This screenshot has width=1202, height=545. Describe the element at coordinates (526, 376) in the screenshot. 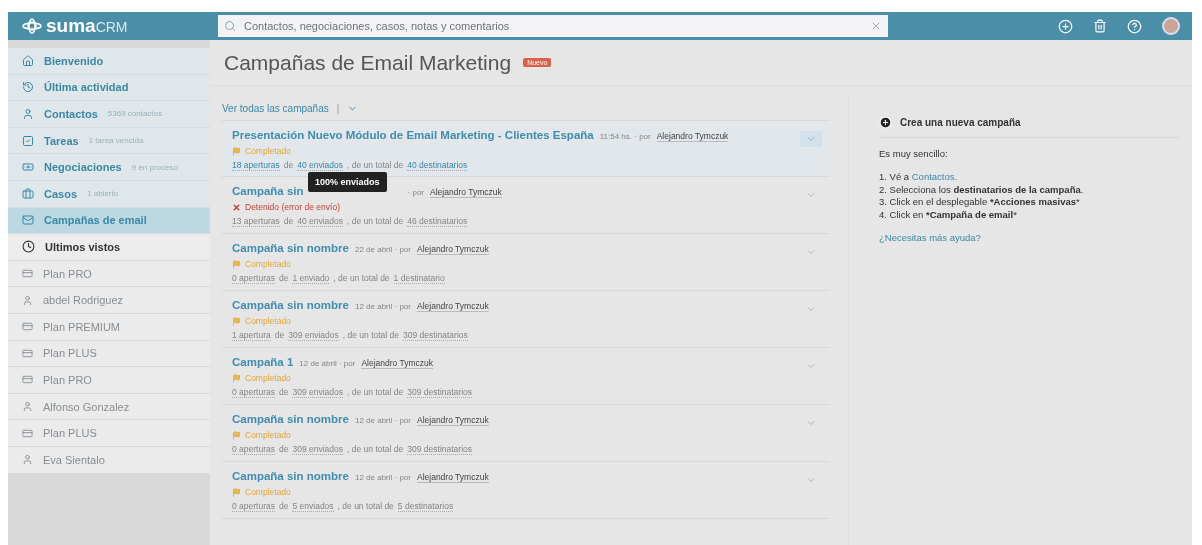

I see `campaign-row: Campaña 1 12 de abril · por Alejandro Tymczuk Completado 0 aperturas de 309 enviados , de un total de 309 destinatarios` at that location.